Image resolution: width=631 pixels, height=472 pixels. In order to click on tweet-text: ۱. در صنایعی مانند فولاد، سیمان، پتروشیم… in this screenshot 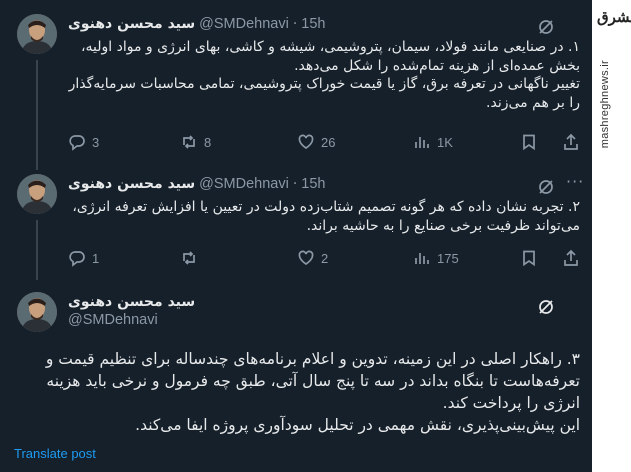, I will do `click(324, 75)`.